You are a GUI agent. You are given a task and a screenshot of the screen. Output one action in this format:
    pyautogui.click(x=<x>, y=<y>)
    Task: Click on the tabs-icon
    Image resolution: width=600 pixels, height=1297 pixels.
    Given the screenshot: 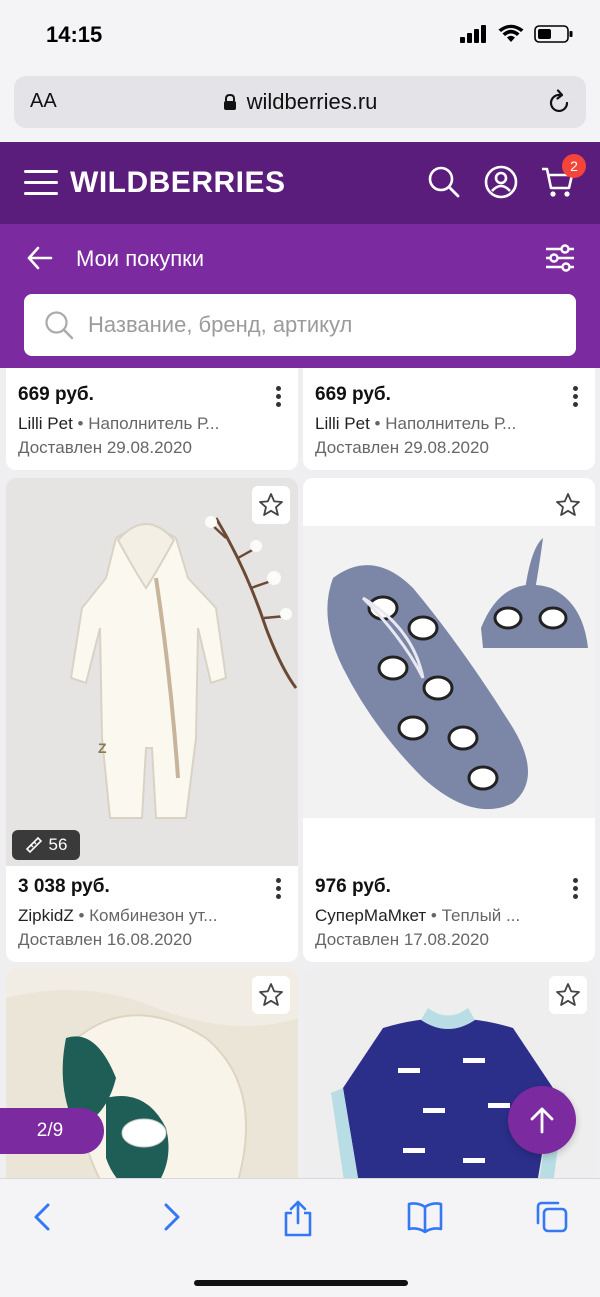 What is the action you would take?
    pyautogui.click(x=552, y=1217)
    